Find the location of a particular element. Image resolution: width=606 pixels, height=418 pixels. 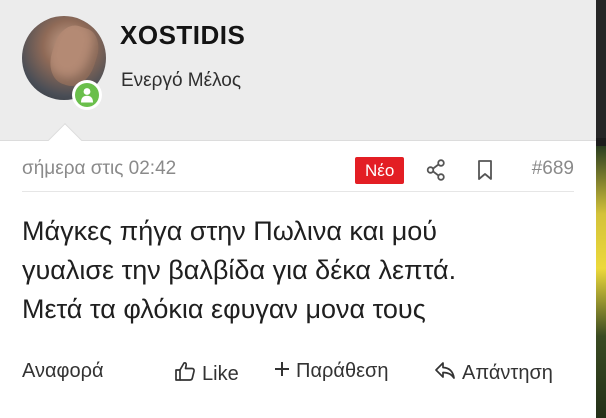

user-title: Ενεργό Μέλος is located at coordinates (181, 80).